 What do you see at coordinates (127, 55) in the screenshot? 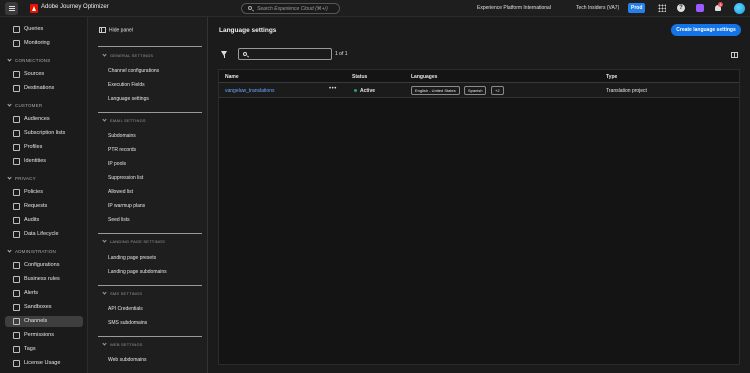
I see `group-general-settings: GENERAL SETTINGS` at bounding box center [127, 55].